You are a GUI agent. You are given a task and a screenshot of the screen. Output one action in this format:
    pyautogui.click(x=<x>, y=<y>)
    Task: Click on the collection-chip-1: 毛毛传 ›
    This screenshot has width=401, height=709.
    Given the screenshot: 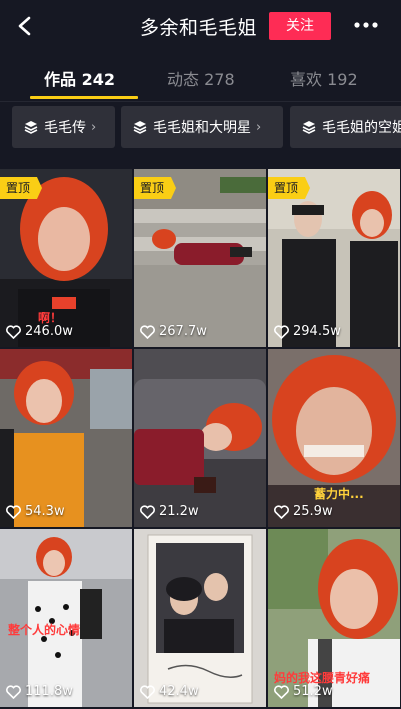 What is the action you would take?
    pyautogui.click(x=63, y=127)
    